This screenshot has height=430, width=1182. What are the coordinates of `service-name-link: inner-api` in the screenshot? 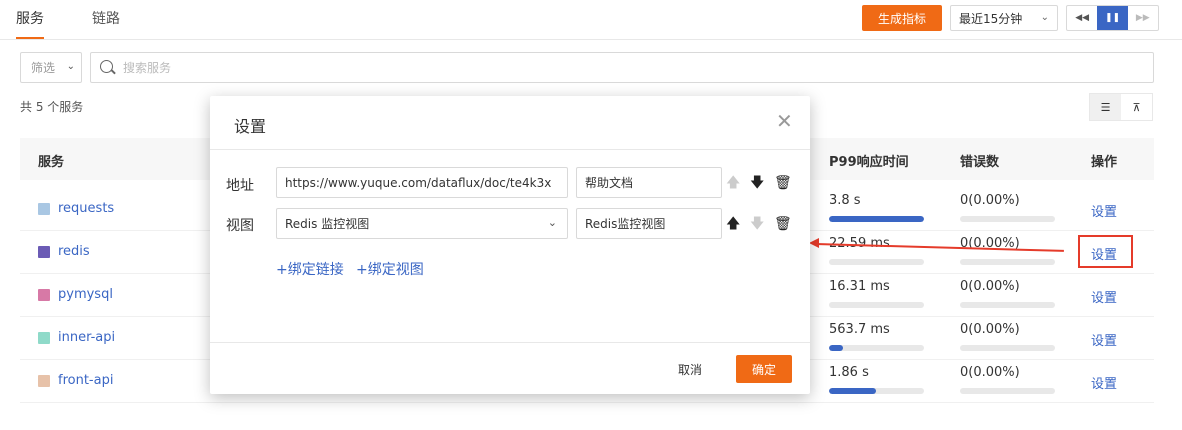 It's located at (76, 337).